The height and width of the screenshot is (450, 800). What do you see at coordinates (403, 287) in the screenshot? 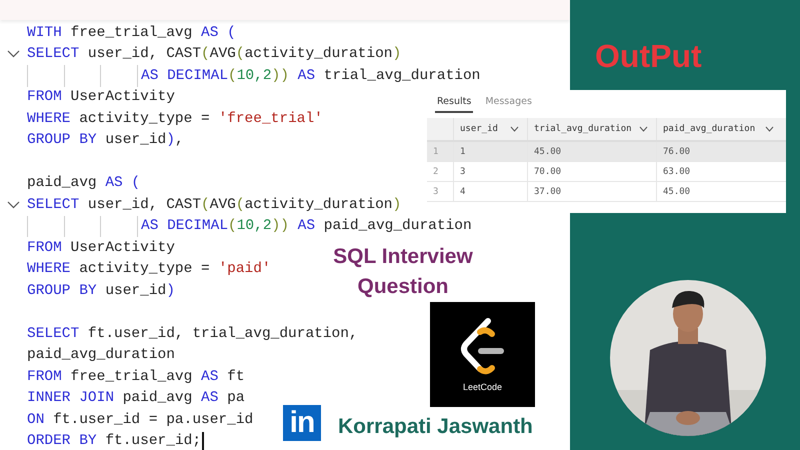
I see `headline: Question` at bounding box center [403, 287].